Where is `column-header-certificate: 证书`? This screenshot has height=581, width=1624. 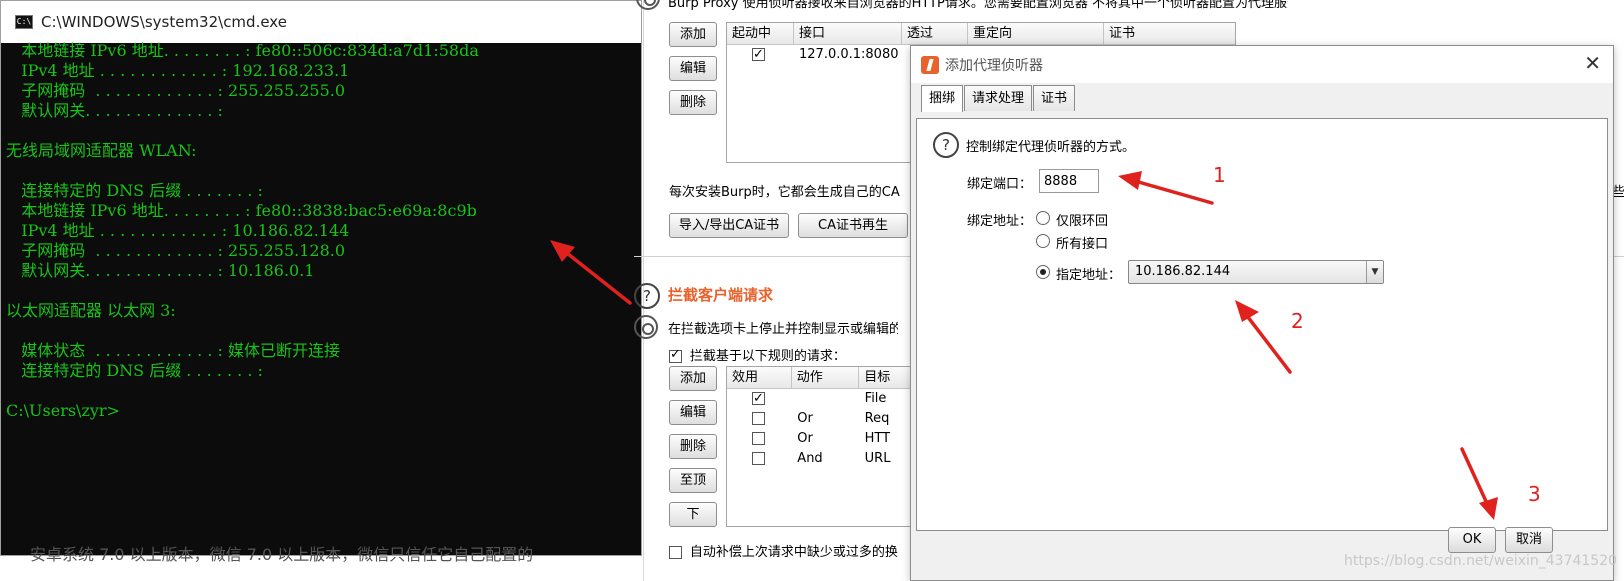
column-header-certificate: 证书 is located at coordinates (1169, 33).